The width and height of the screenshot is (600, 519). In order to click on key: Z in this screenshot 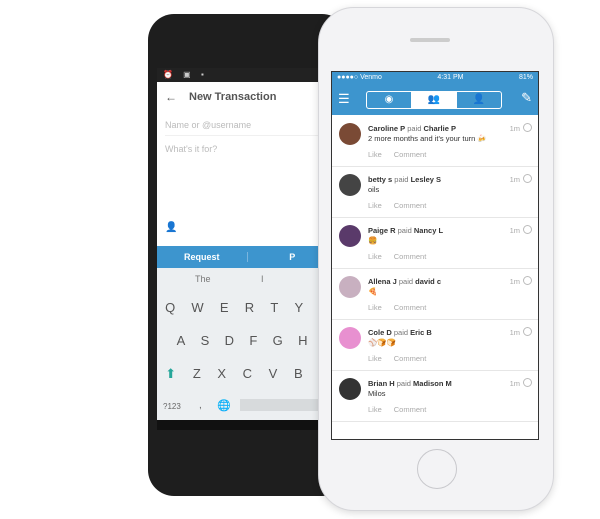, I will do `click(197, 374)`.